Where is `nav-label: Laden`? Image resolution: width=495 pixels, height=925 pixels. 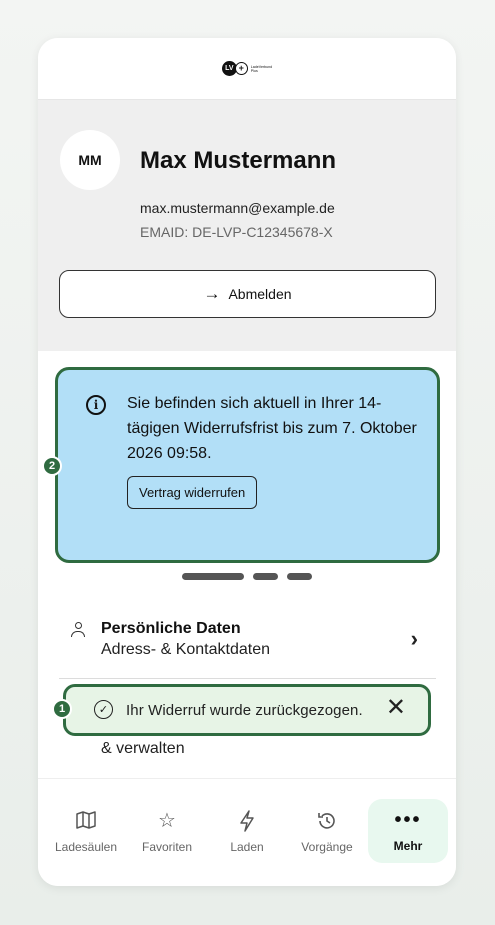
nav-label: Laden is located at coordinates (247, 847).